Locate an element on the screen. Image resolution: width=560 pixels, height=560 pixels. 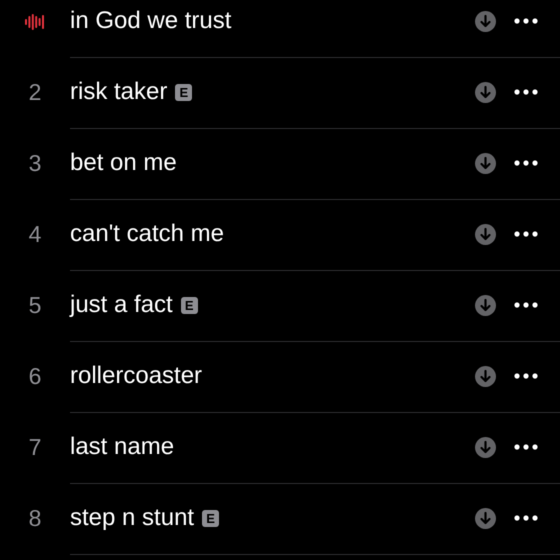
track-title: risk taker is located at coordinates (119, 92).